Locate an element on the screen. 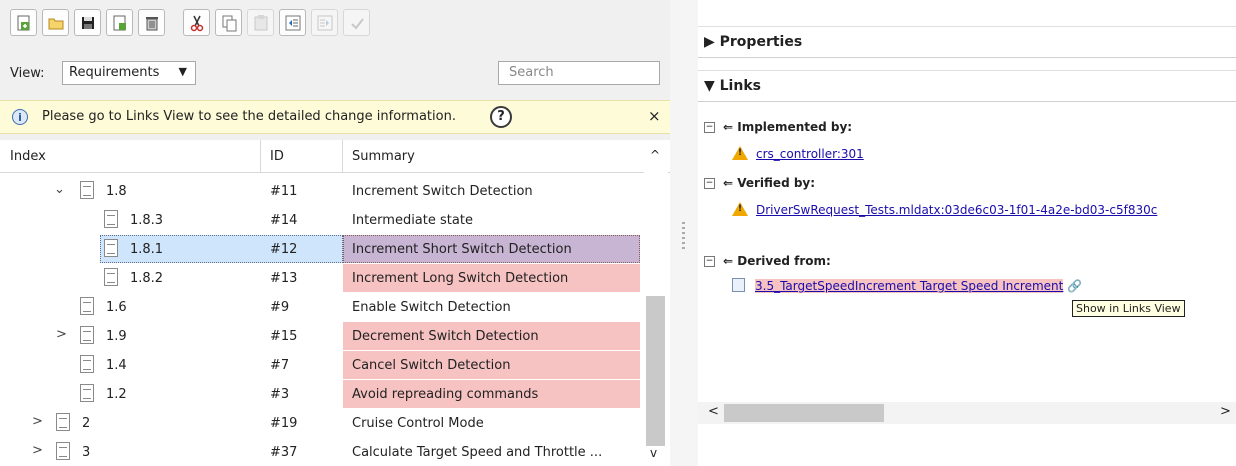 Image resolution: width=1236 pixels, height=466 pixels. column-header-index: Index is located at coordinates (28, 156).